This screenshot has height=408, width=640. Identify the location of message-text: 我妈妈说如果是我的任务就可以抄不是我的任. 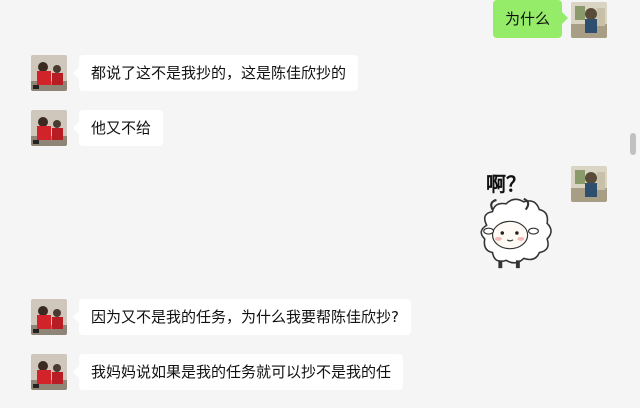
(241, 372).